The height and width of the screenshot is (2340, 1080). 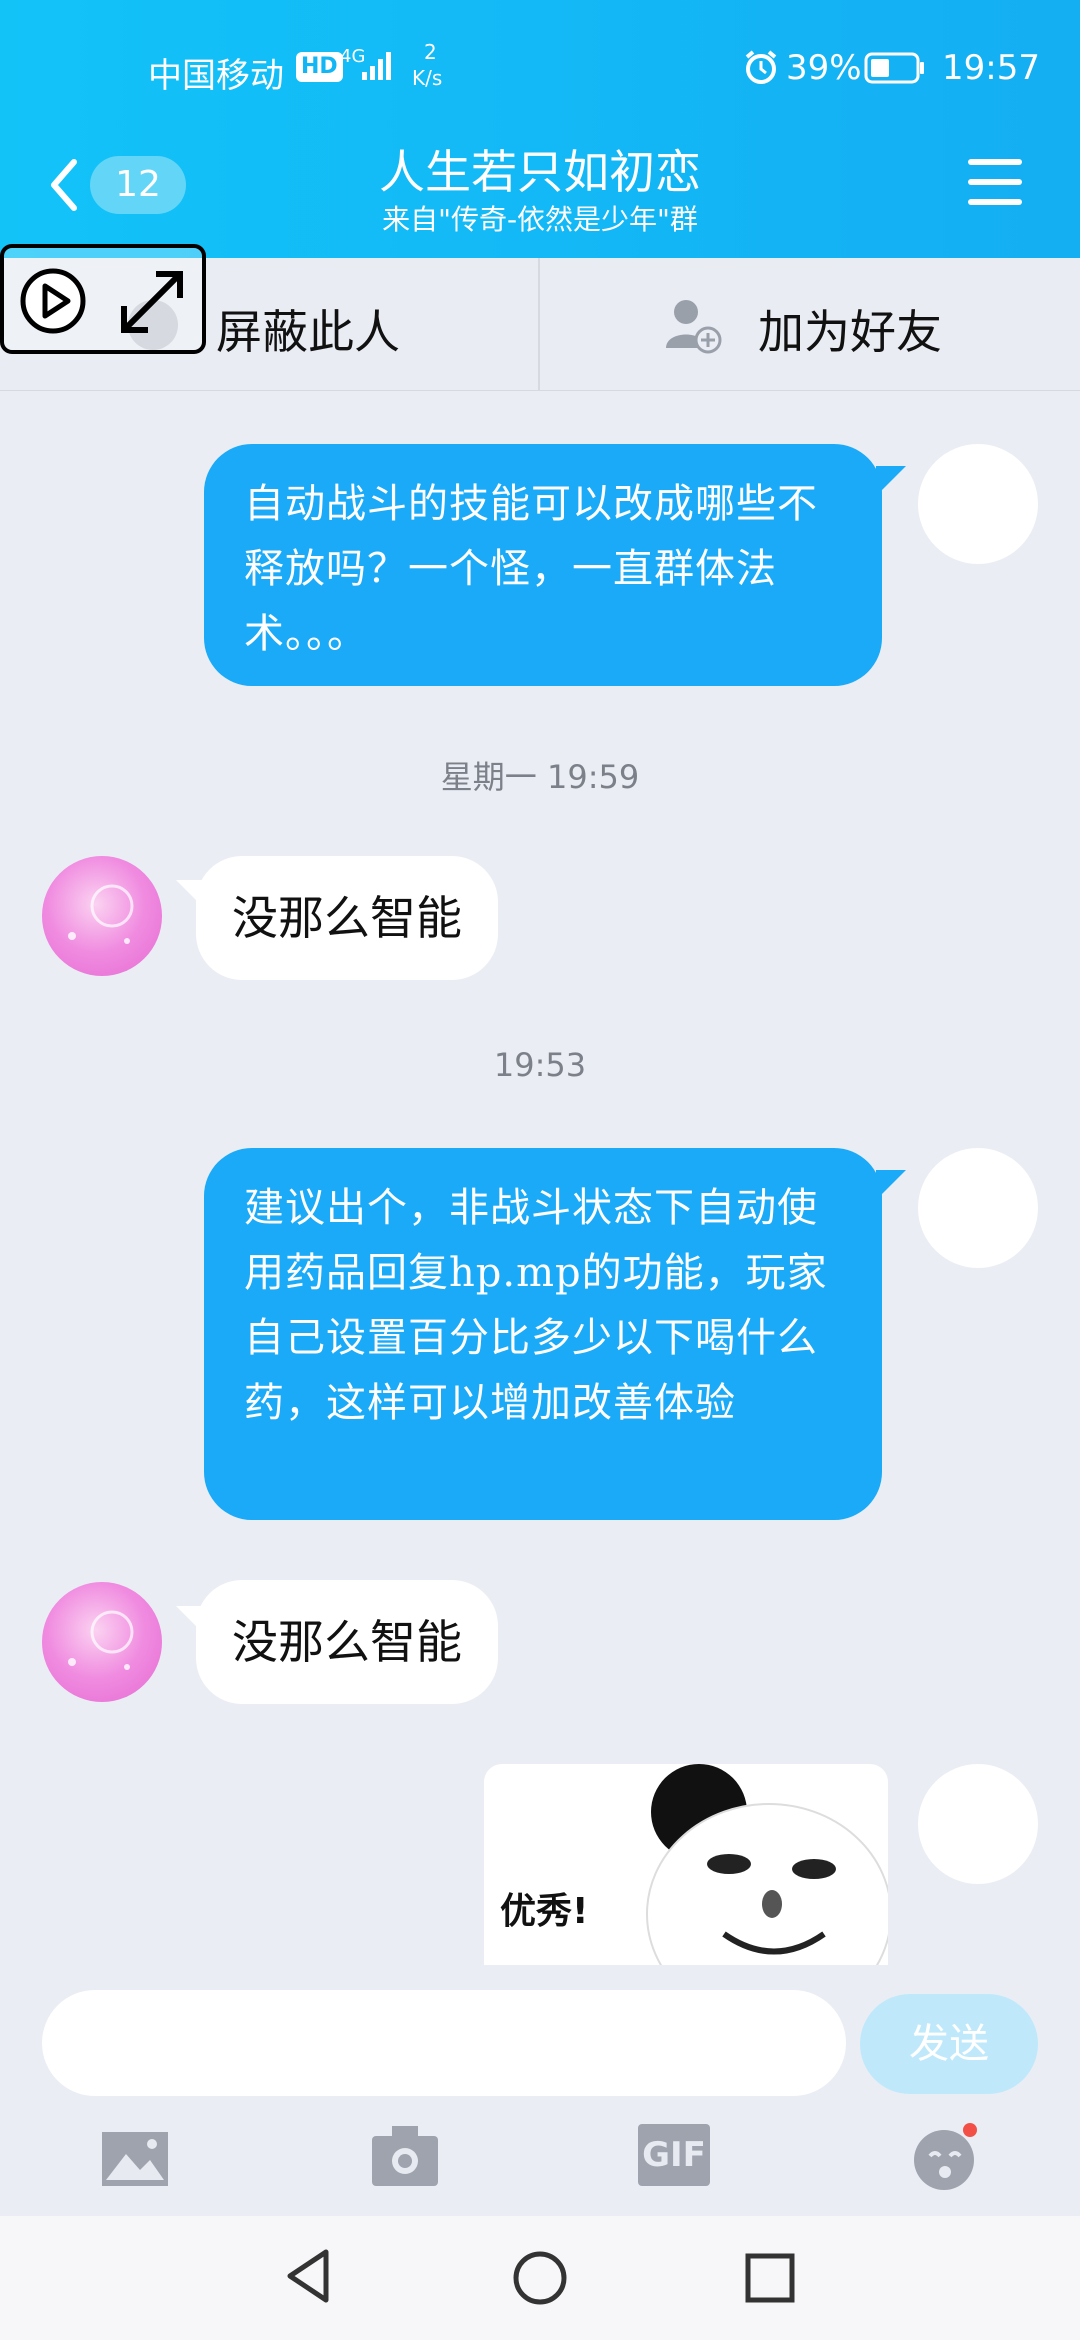 What do you see at coordinates (949, 2044) in the screenshot?
I see `send-button: 发送` at bounding box center [949, 2044].